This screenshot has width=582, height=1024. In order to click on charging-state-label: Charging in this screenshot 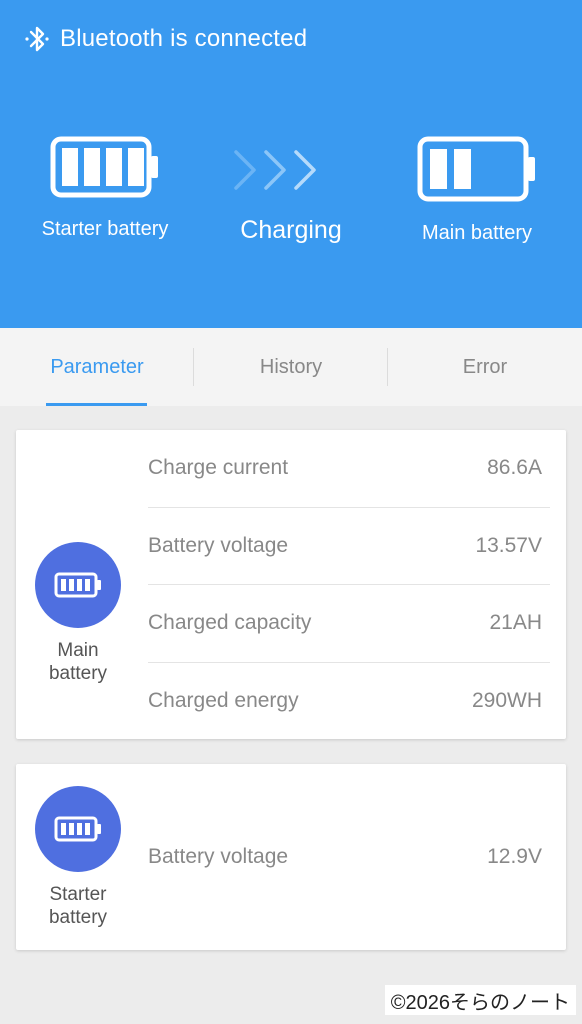, I will do `click(291, 230)`.